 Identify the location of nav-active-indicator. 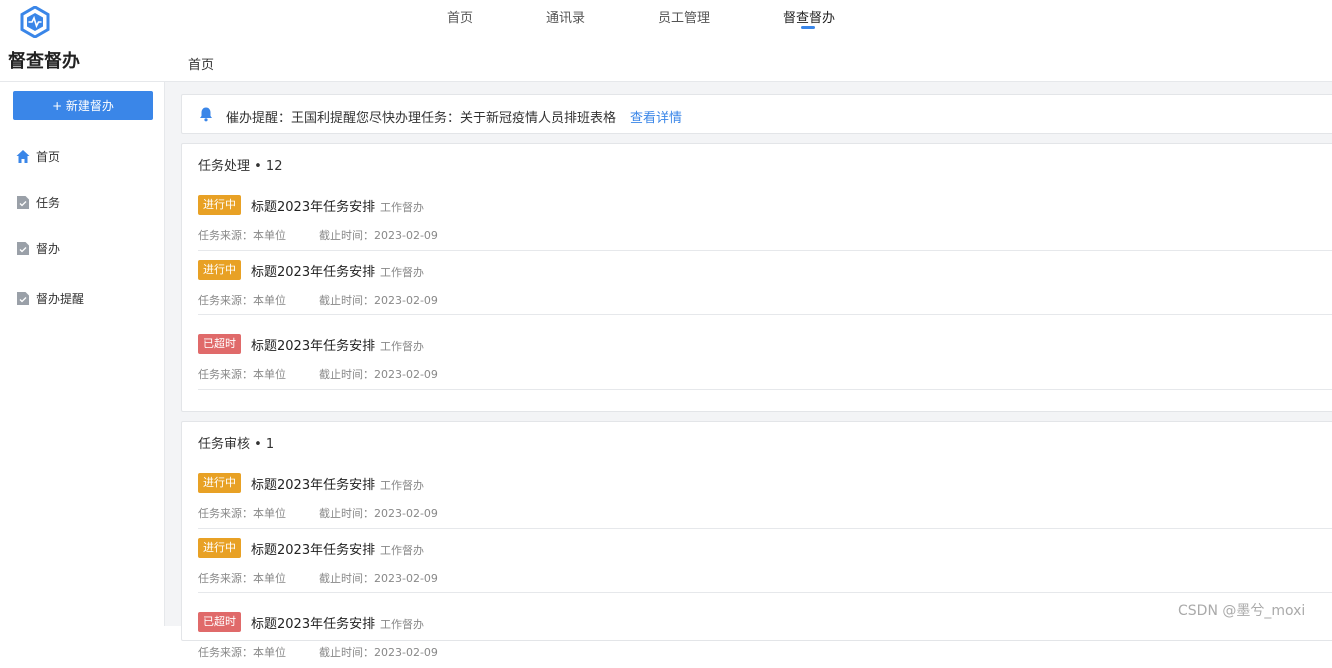
(808, 27).